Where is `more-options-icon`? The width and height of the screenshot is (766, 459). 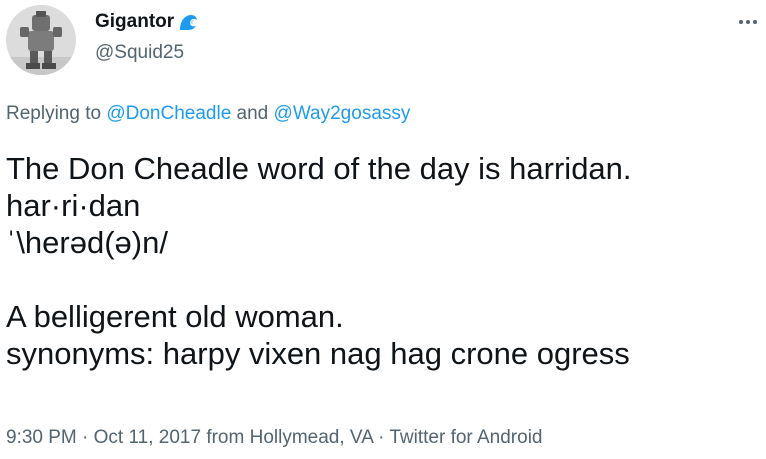 more-options-icon is located at coordinates (748, 22).